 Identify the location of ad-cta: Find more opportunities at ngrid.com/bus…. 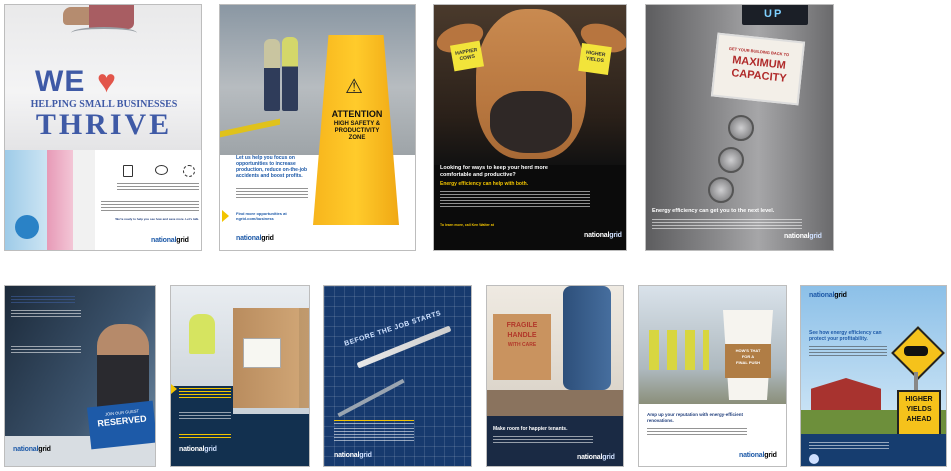
(261, 216).